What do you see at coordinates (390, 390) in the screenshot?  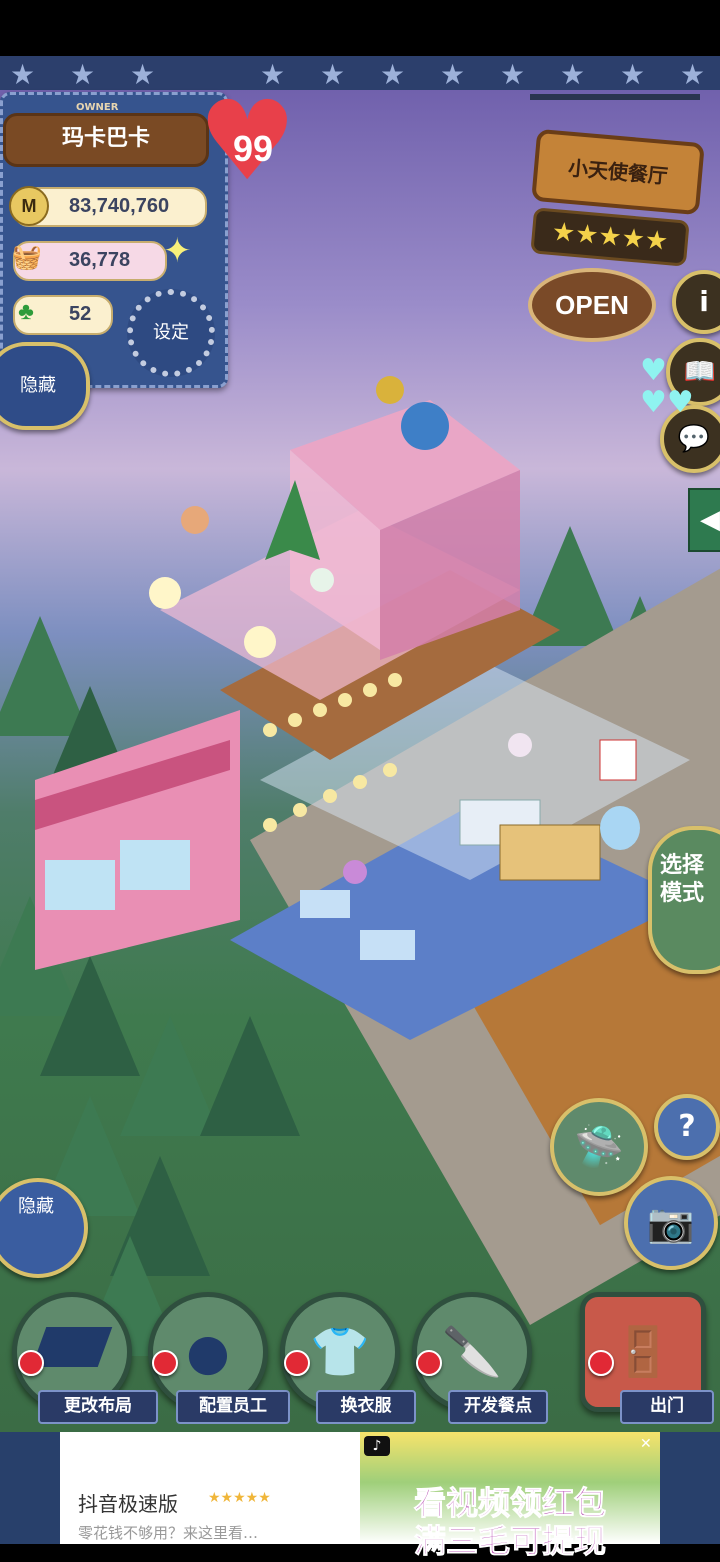 I see `gold-ball` at bounding box center [390, 390].